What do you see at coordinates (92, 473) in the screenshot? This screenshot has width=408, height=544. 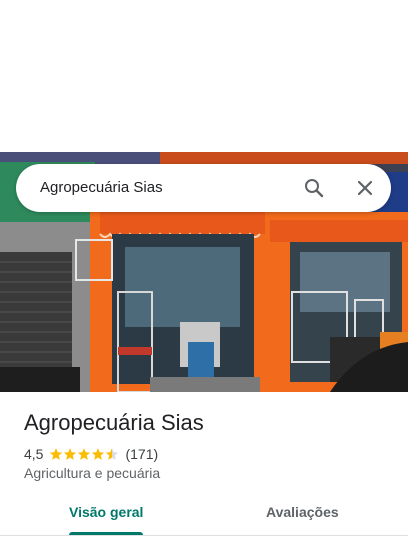 I see `place-category: Agricultura e pecuária` at bounding box center [92, 473].